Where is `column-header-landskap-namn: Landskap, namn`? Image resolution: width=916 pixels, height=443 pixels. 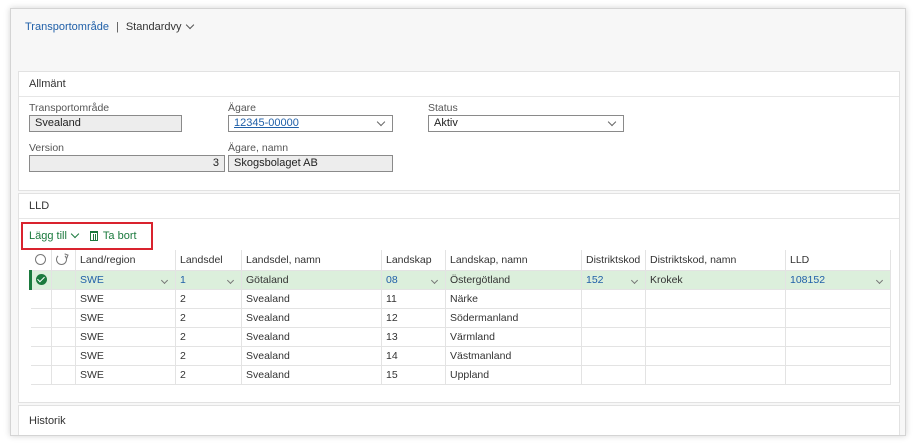 column-header-landskap-namn: Landskap, namn is located at coordinates (513, 260).